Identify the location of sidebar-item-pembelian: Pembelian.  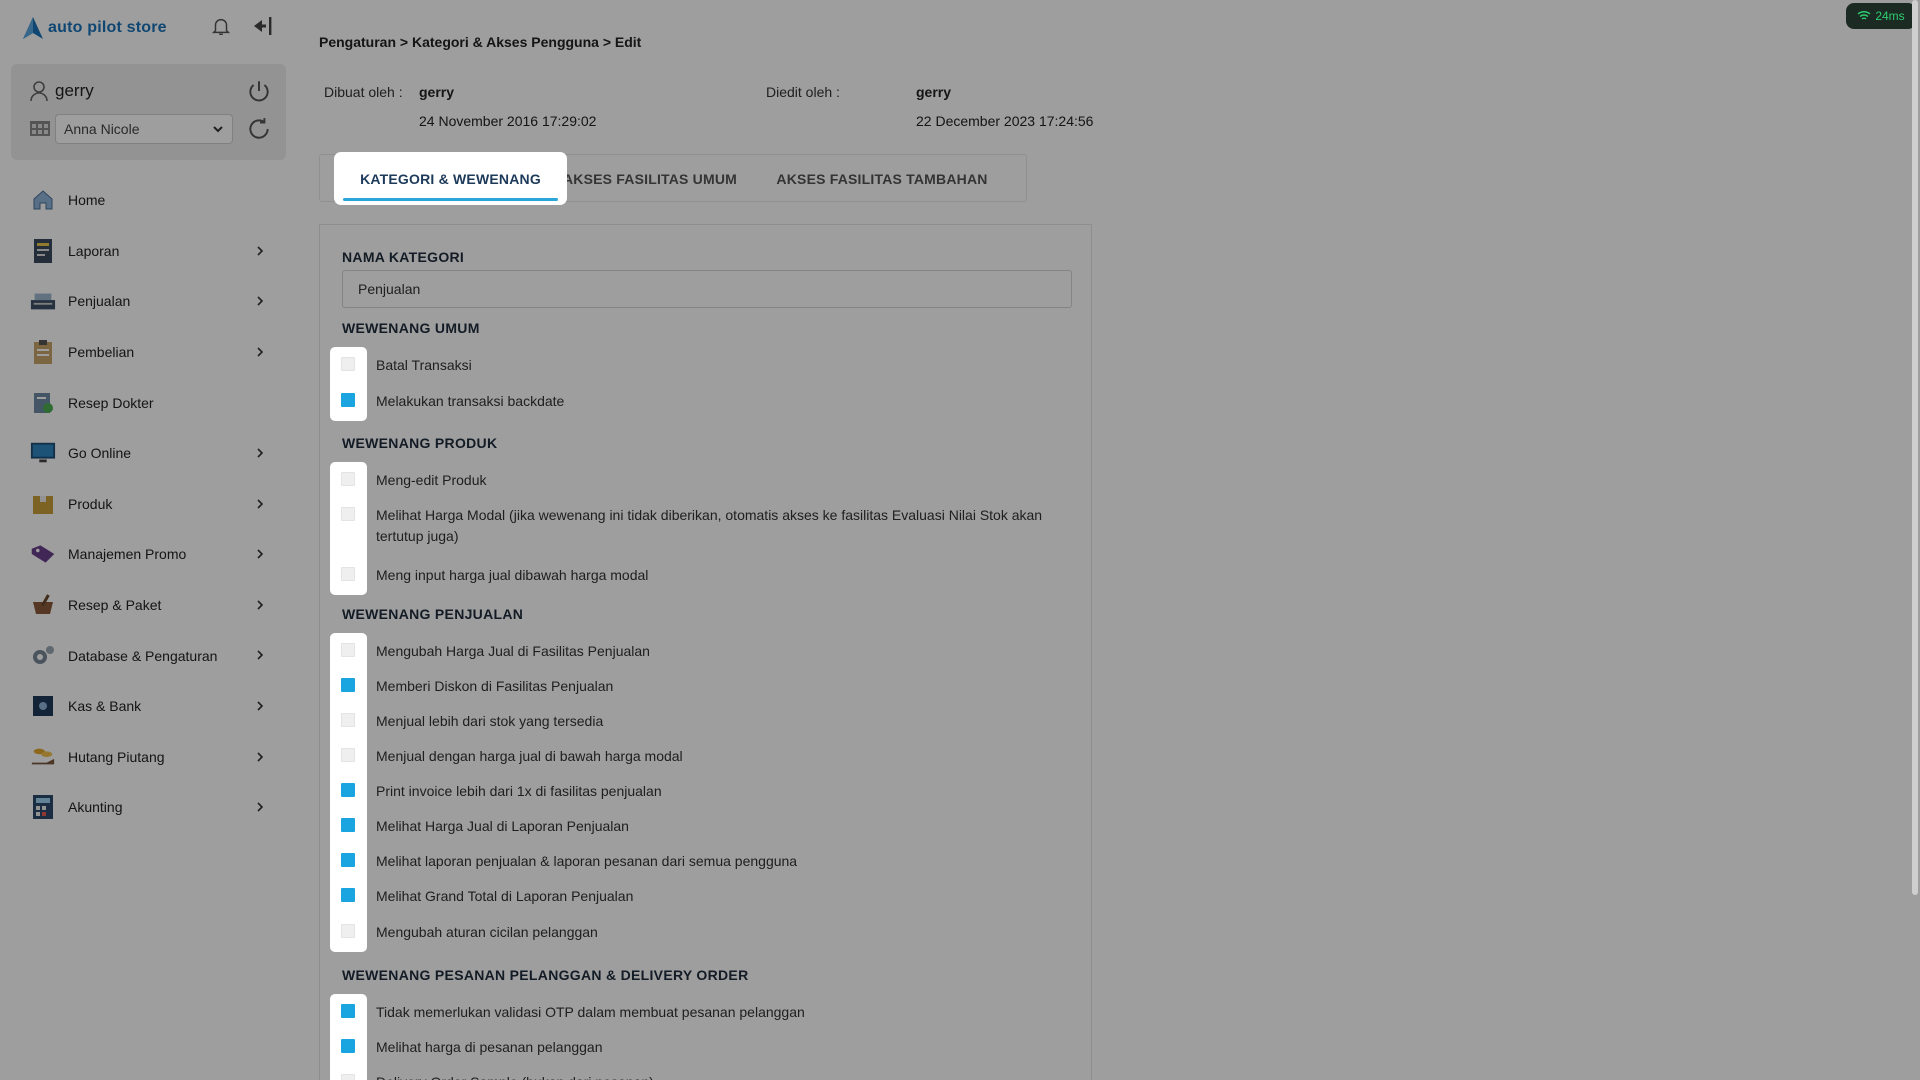
(148, 352).